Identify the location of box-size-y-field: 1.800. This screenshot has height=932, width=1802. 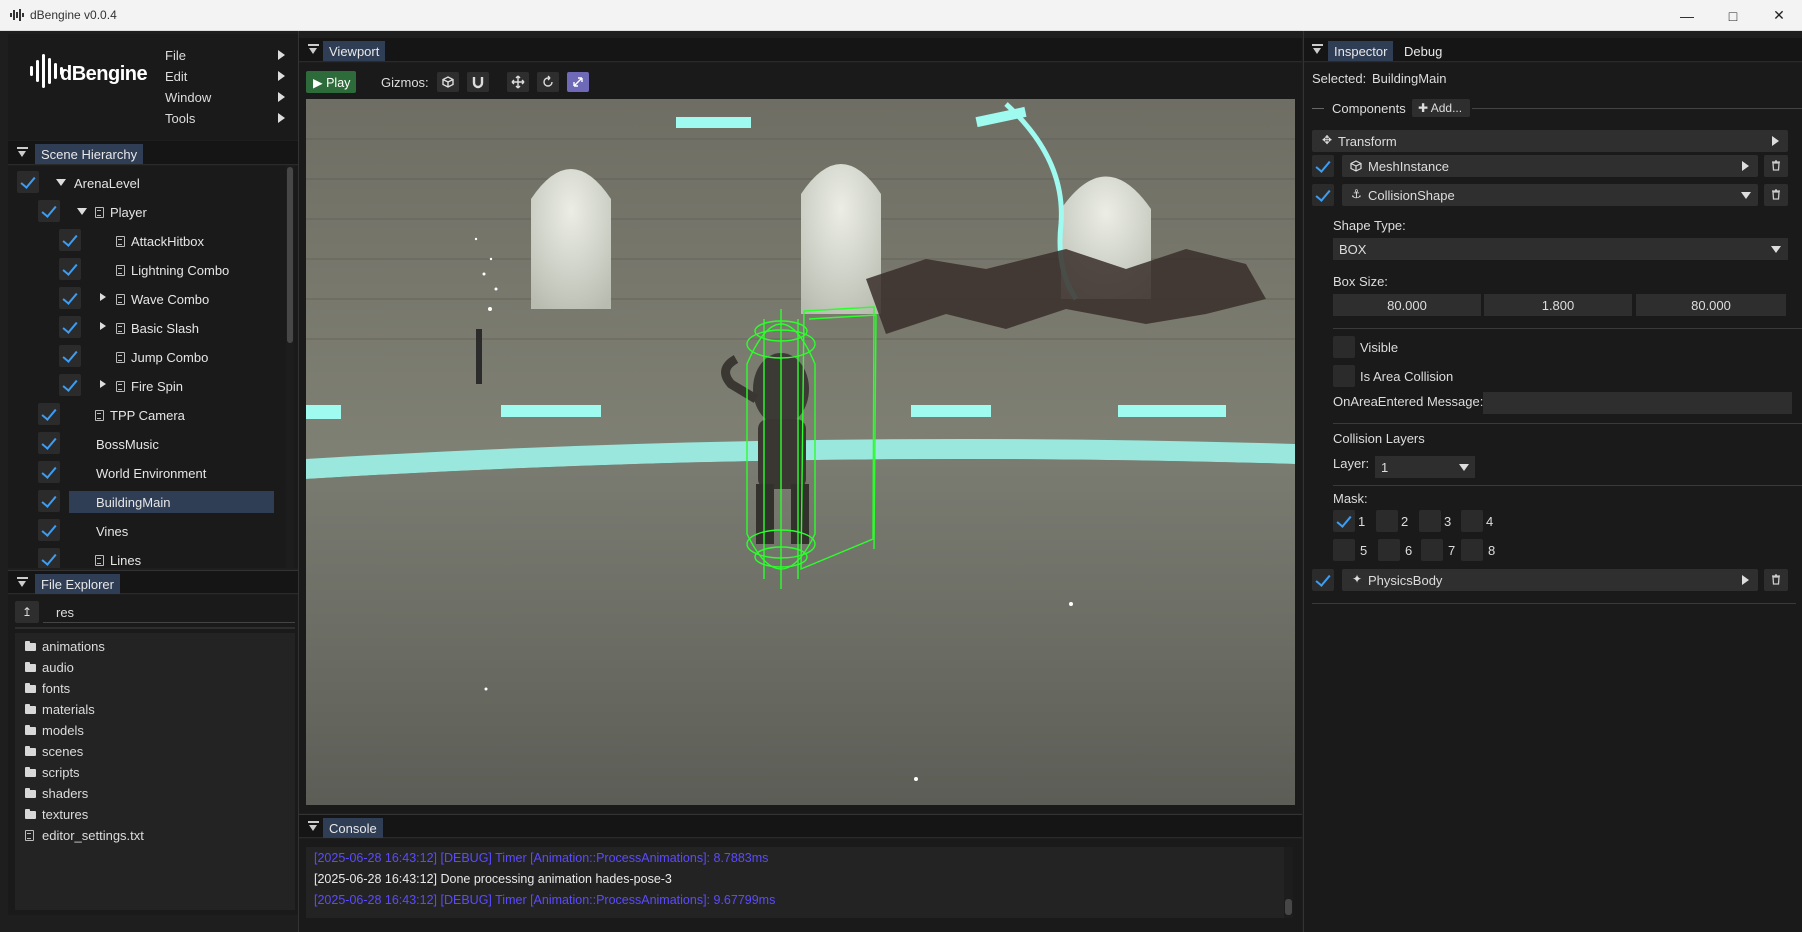
(1558, 305).